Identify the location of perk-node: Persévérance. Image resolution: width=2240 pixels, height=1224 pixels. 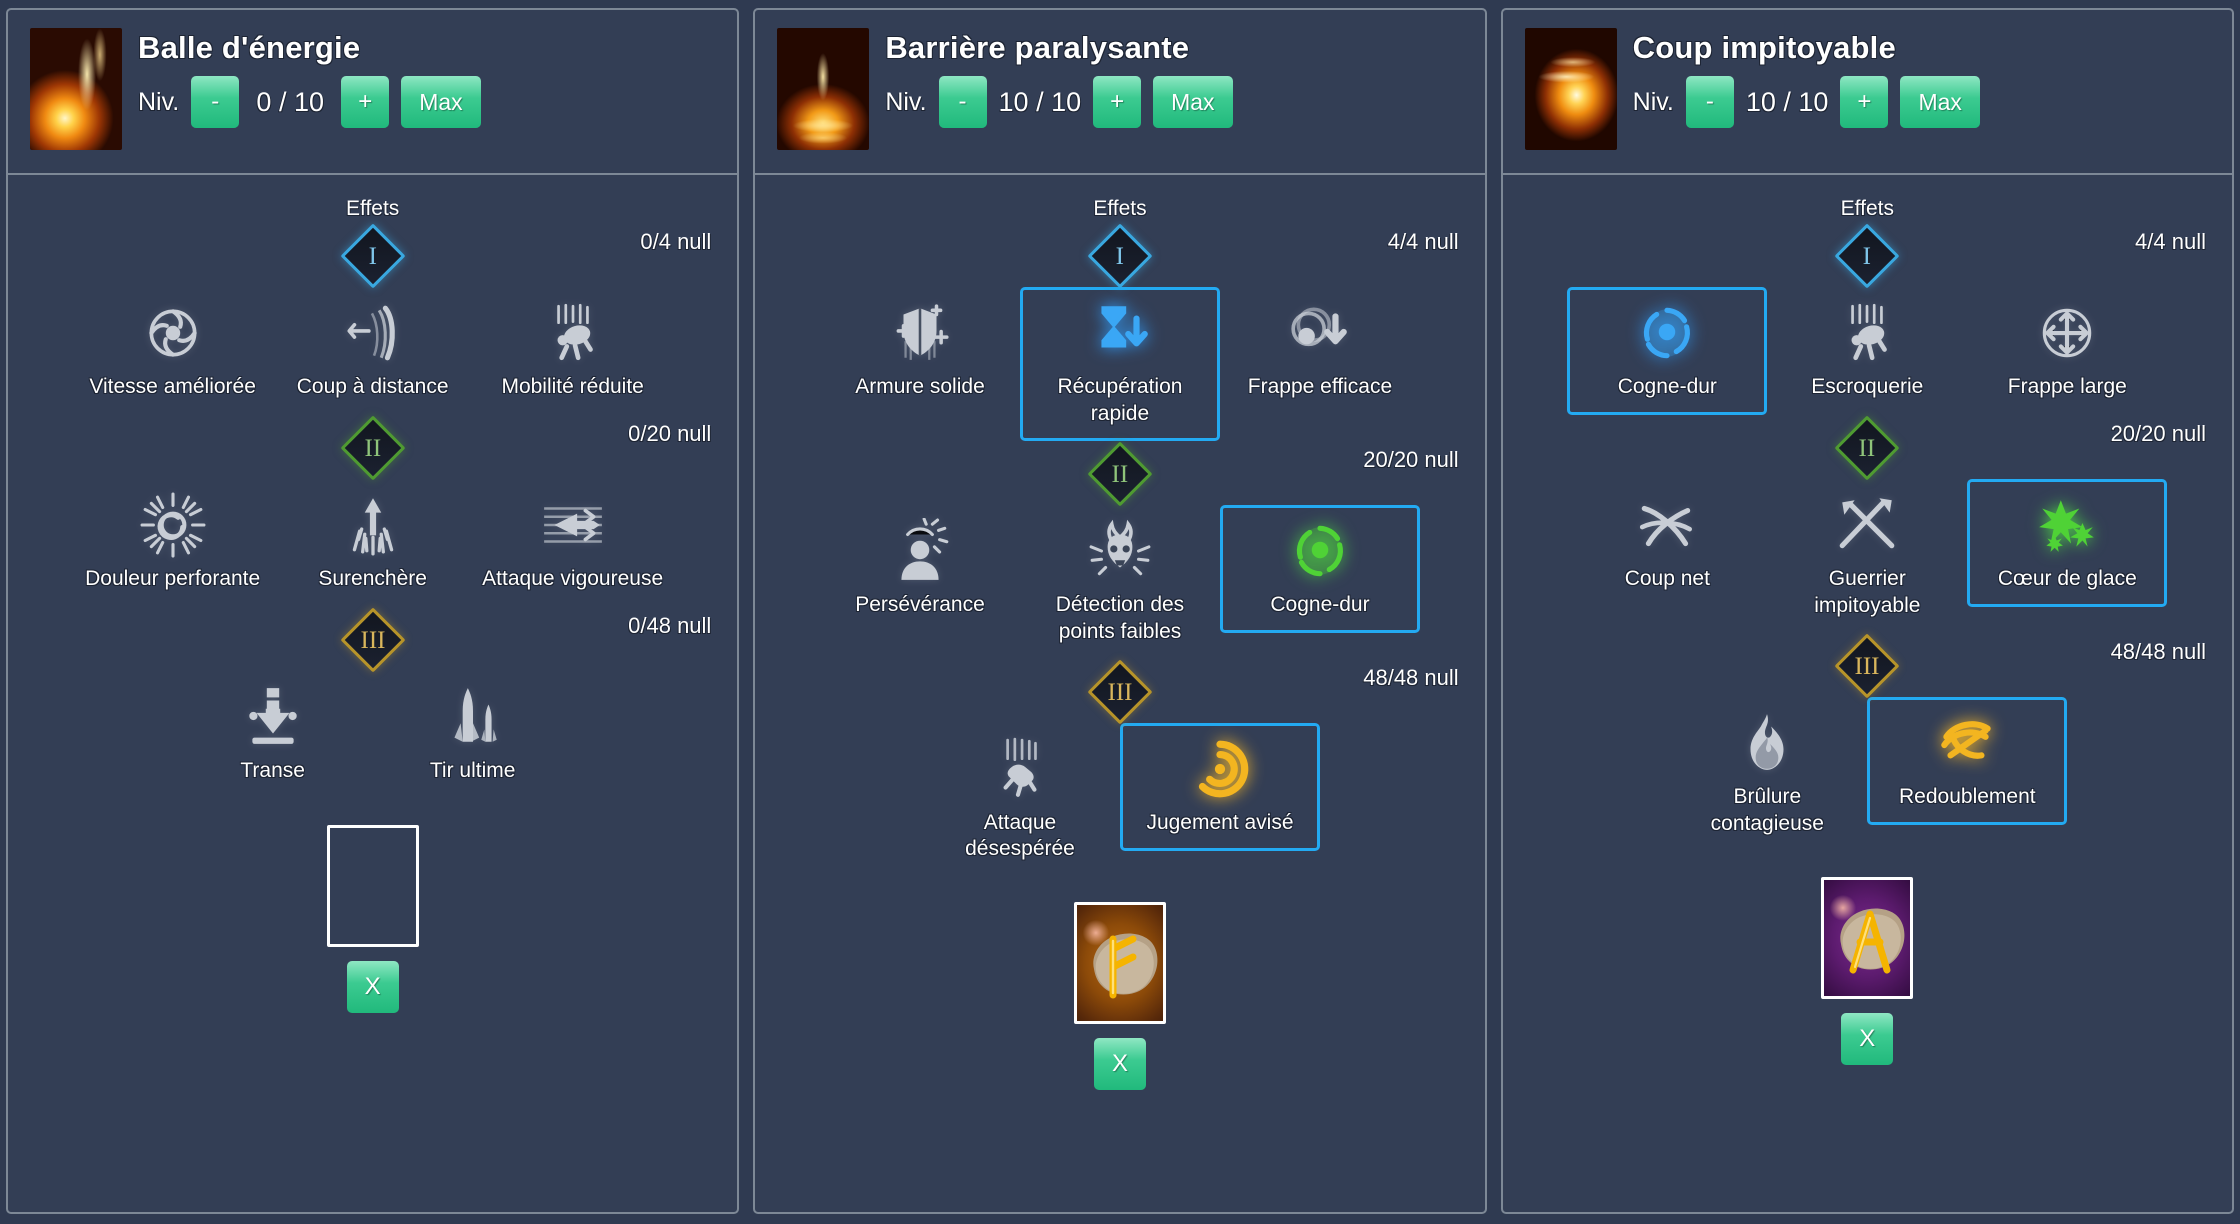
(920, 569).